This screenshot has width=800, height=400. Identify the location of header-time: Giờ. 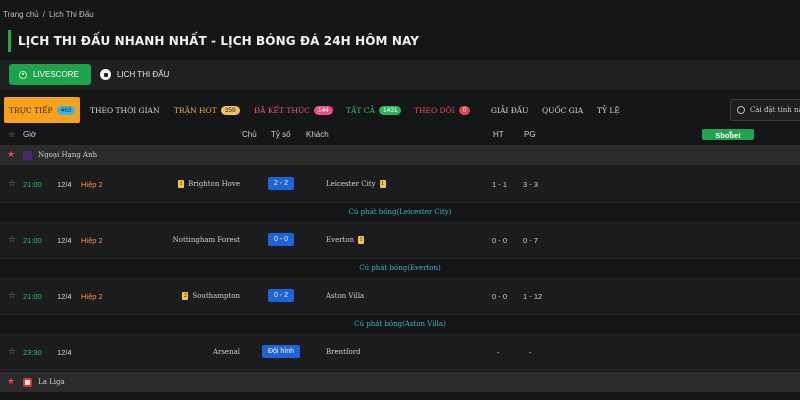
(30, 134).